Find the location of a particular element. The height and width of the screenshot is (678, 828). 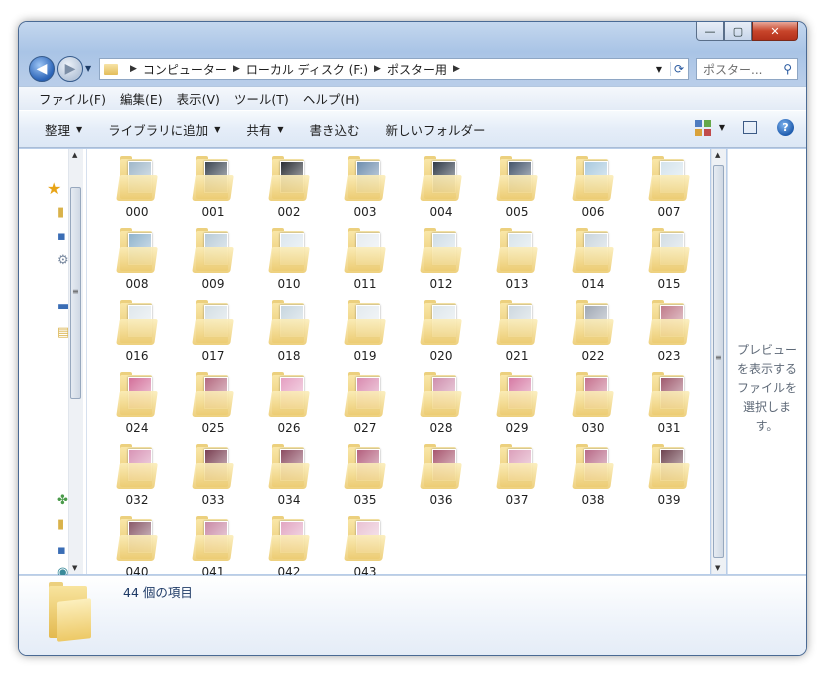

folder-name: 002 is located at coordinates (289, 212).